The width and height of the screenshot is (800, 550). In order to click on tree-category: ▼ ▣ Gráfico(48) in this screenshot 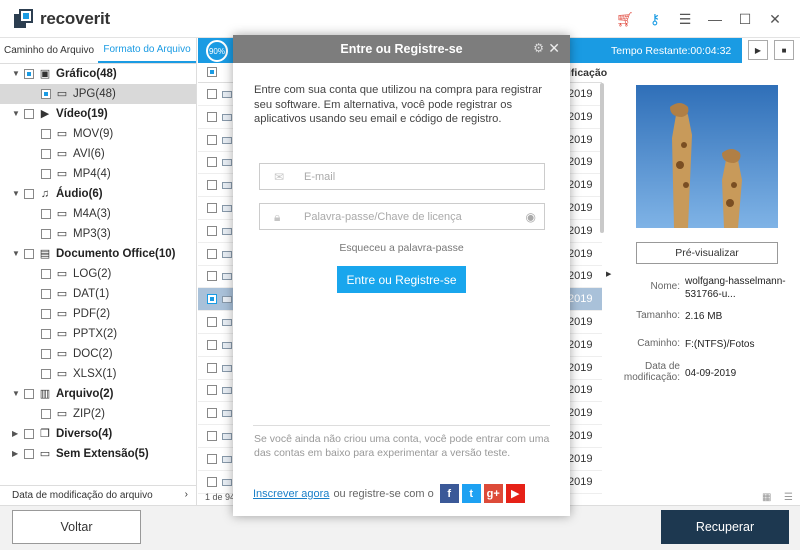, I will do `click(98, 74)`.